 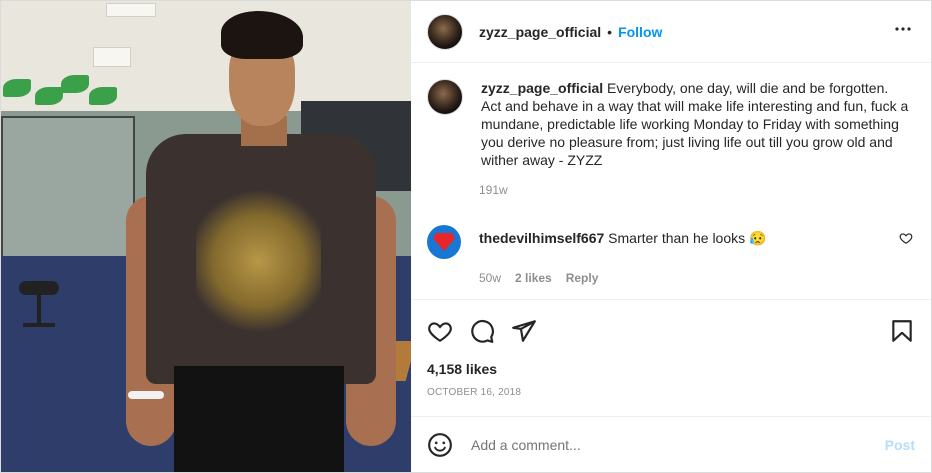 What do you see at coordinates (533, 278) in the screenshot?
I see `comment-likes: 2 likes` at bounding box center [533, 278].